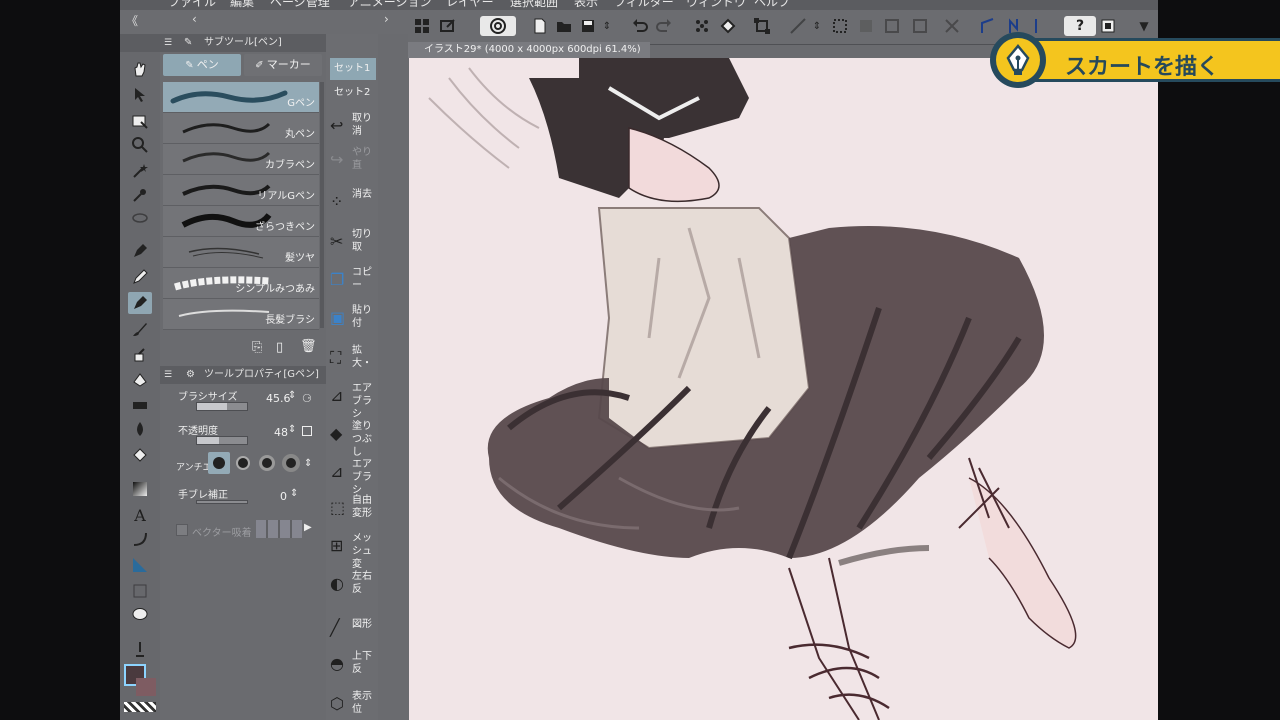 This screenshot has width=1280, height=720. Describe the element at coordinates (257, 347) in the screenshot. I see `copy-subtool-icon: ⎘` at that location.